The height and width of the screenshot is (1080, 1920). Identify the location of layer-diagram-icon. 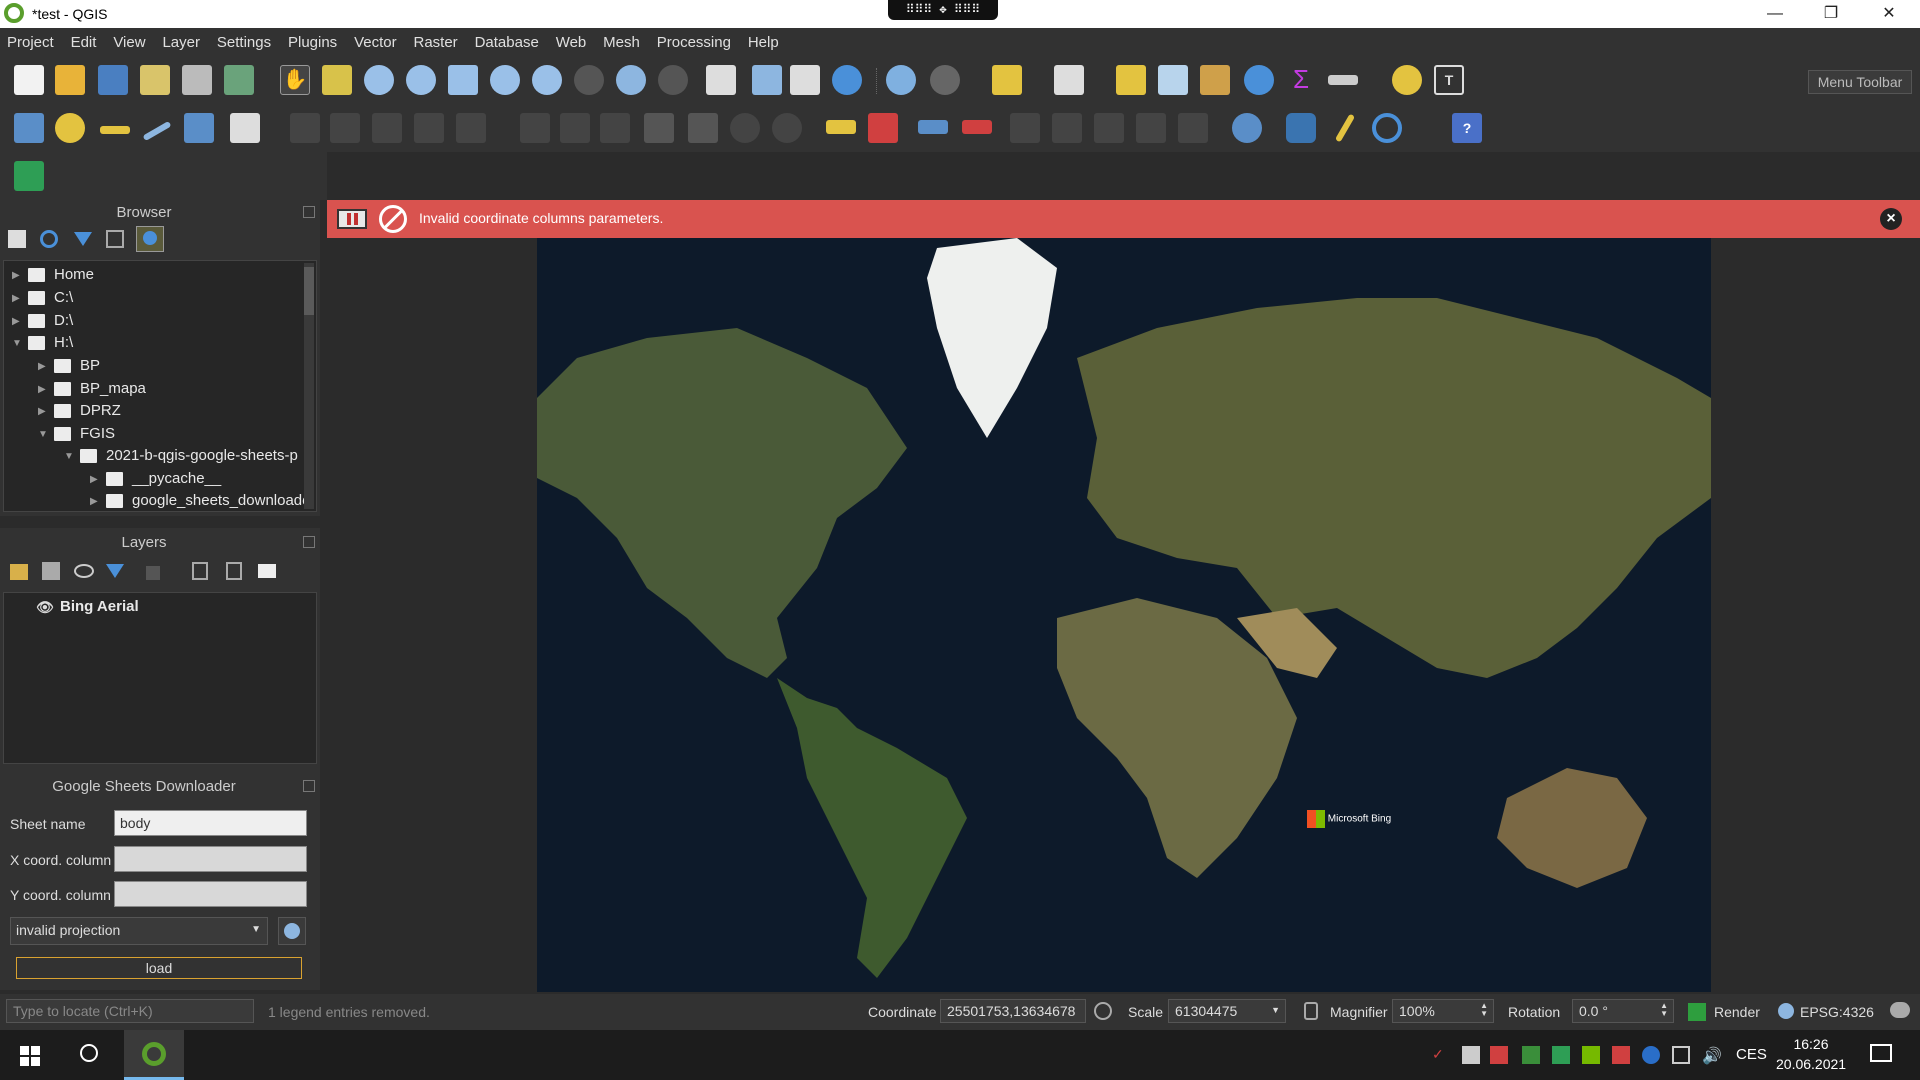
(883, 128).